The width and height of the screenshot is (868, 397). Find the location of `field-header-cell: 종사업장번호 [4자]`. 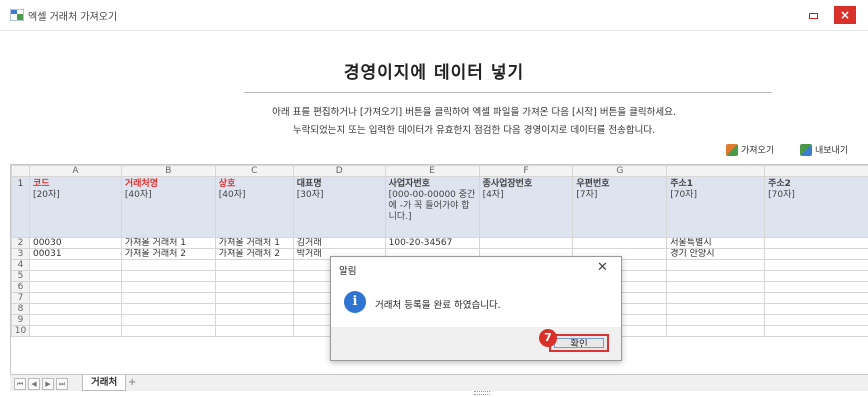

field-header-cell: 종사업장번호 [4자] is located at coordinates (526, 207).